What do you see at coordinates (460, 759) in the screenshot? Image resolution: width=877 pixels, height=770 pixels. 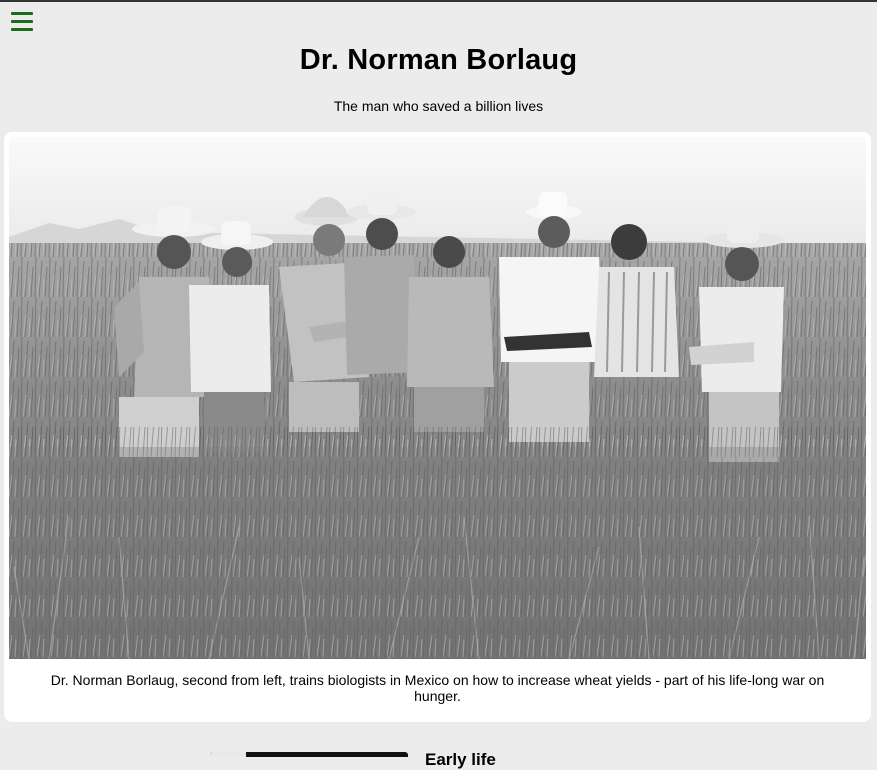 I see `next-section-heading: Early life` at bounding box center [460, 759].